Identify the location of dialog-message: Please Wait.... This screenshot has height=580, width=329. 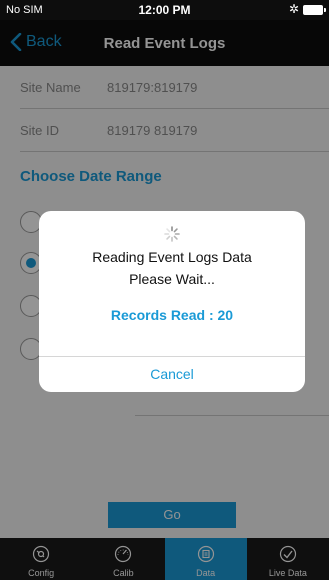
(172, 279).